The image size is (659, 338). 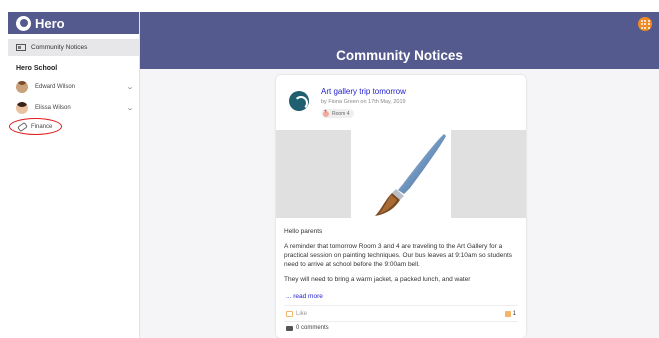 I want to click on page-title: Community Notices, so click(x=399, y=55).